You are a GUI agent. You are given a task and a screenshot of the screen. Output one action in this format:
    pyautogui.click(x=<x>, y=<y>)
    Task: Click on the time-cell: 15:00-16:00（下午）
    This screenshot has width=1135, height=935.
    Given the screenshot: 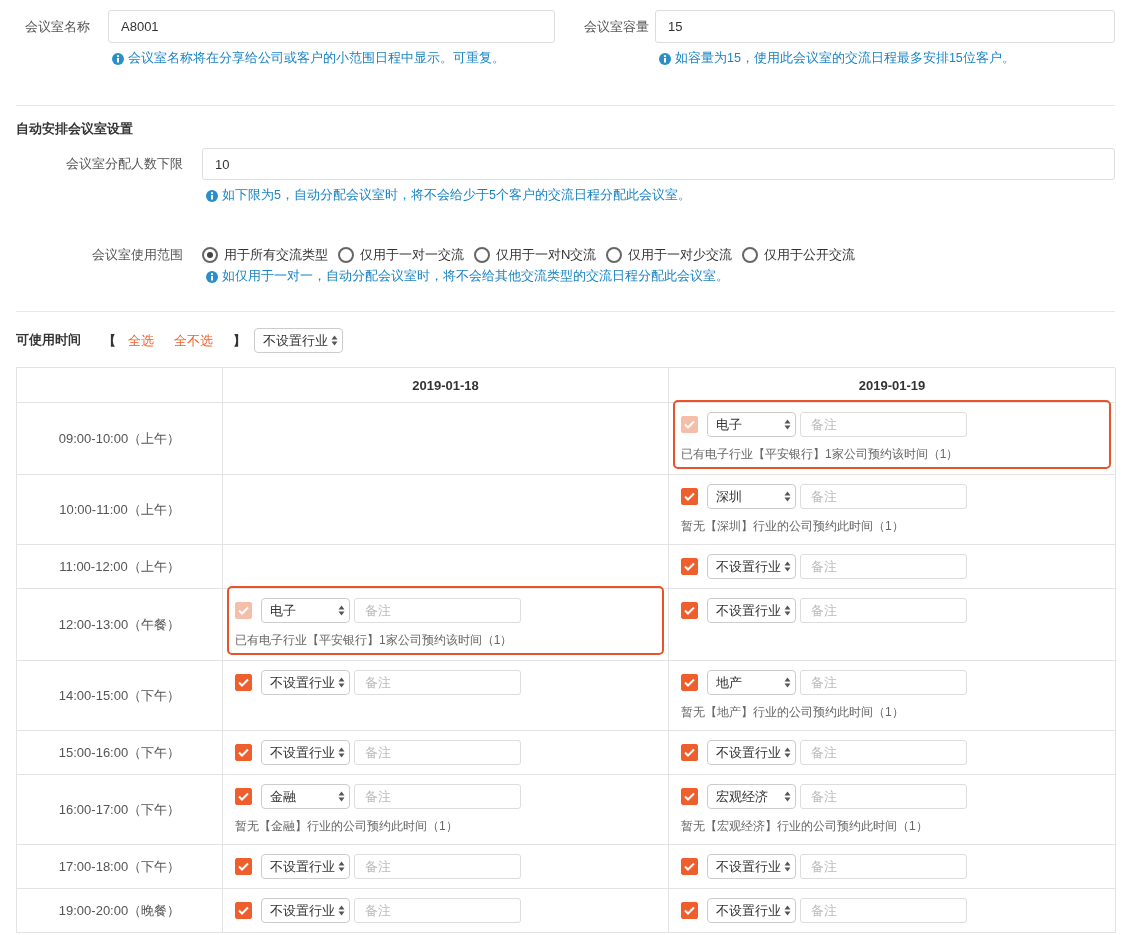 What is the action you would take?
    pyautogui.click(x=120, y=753)
    